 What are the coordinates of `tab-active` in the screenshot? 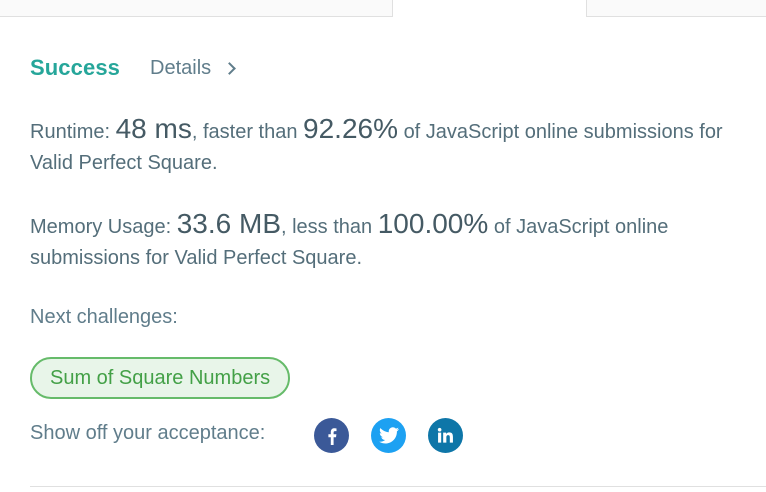 It's located at (489, 8).